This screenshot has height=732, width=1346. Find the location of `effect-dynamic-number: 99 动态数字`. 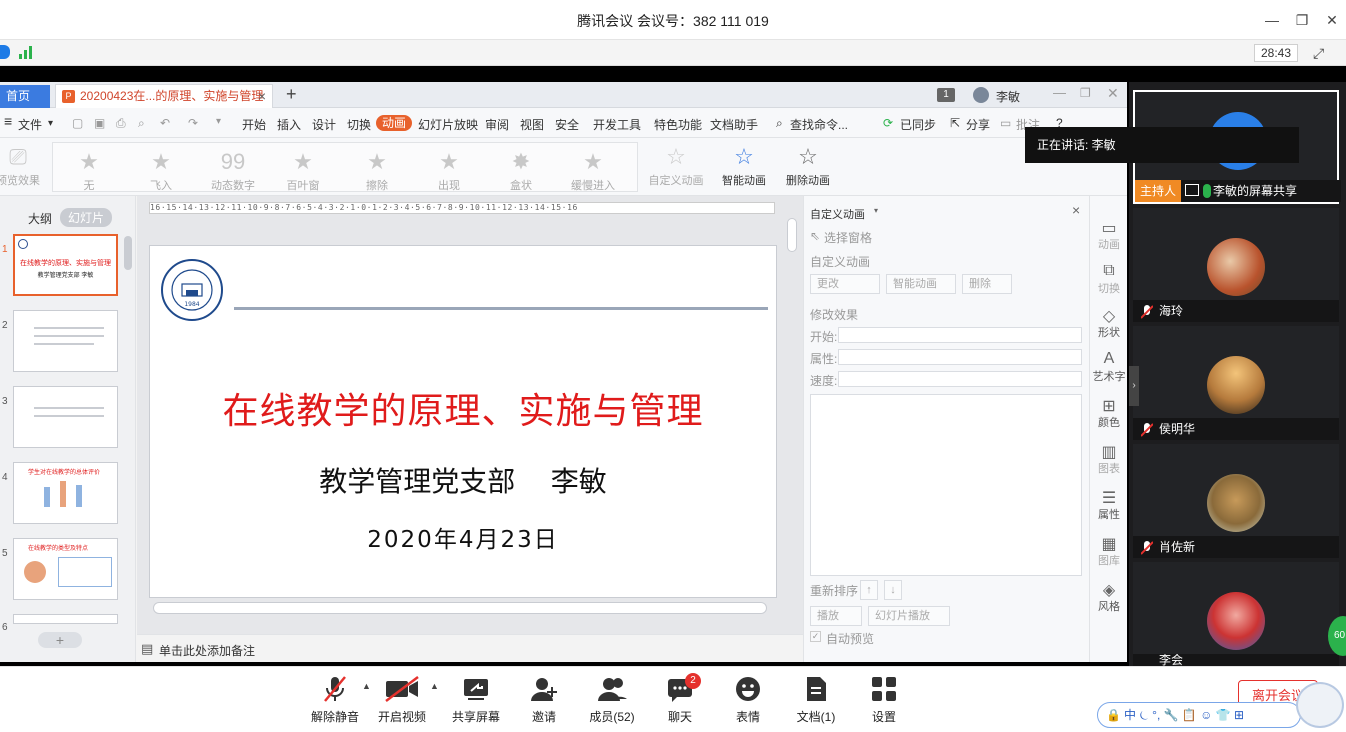

effect-dynamic-number: 99 动态数字 is located at coordinates (233, 170).